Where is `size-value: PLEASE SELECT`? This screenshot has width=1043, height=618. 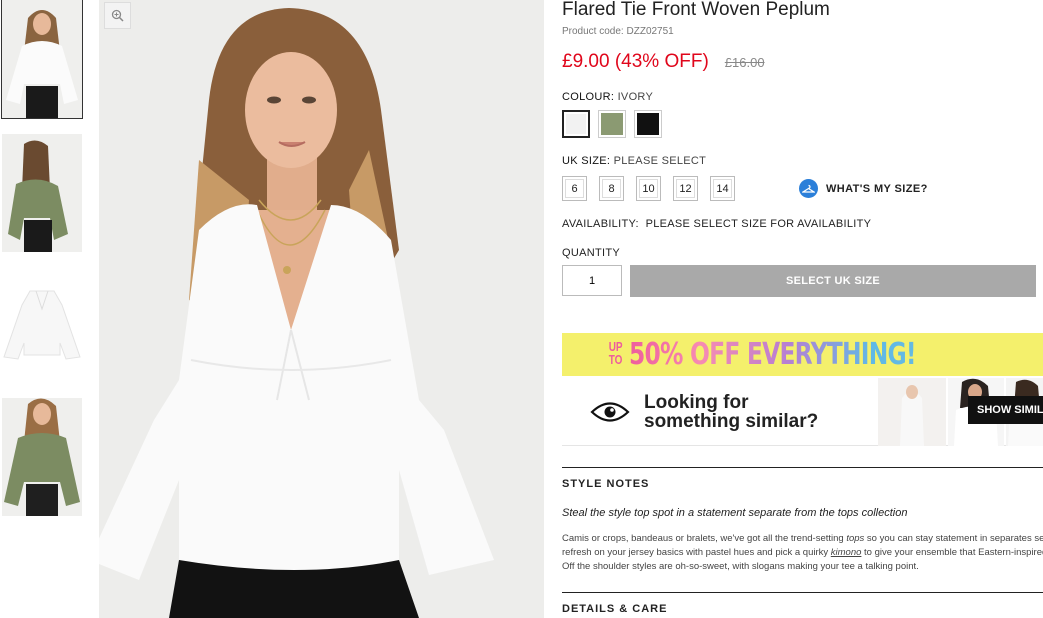
size-value: PLEASE SELECT is located at coordinates (660, 161).